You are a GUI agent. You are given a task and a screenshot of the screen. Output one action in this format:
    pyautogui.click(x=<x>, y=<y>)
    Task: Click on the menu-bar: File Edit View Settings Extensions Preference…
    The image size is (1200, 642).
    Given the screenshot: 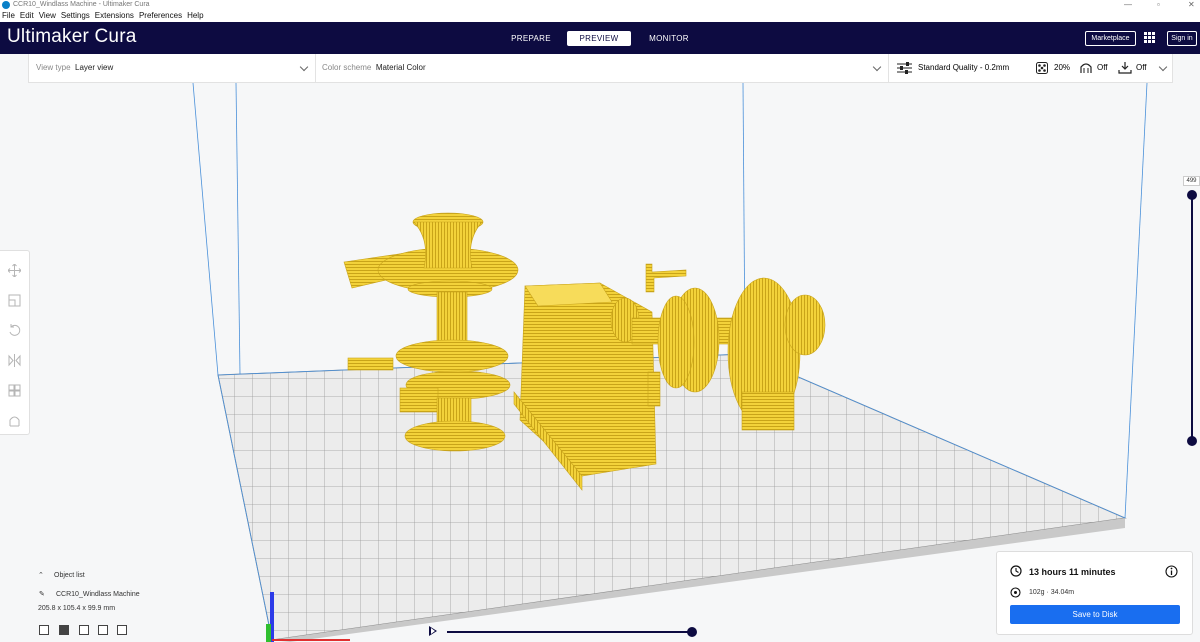 What is the action you would take?
    pyautogui.click(x=600, y=16)
    